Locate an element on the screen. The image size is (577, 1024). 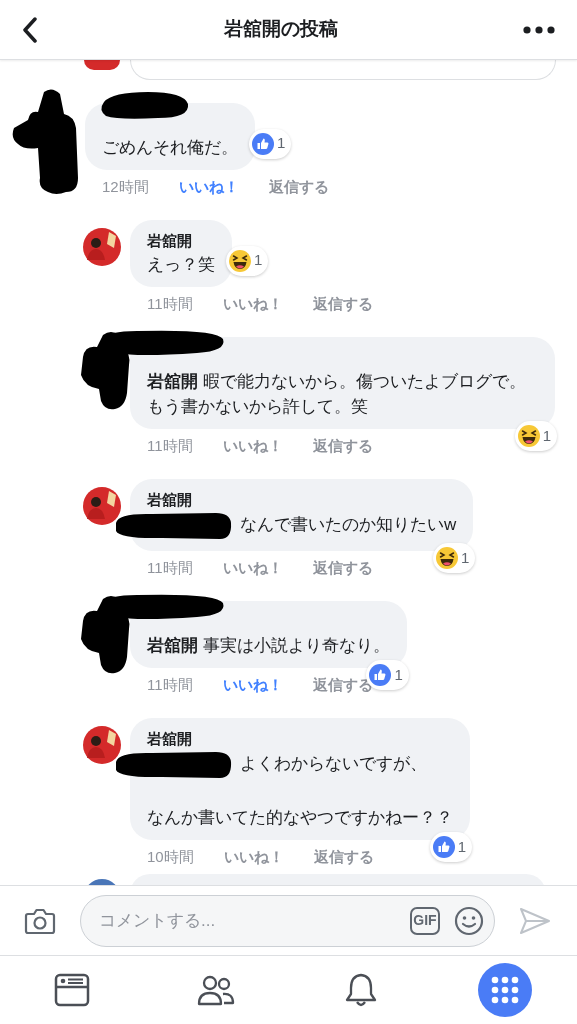
comment-text: ごめんそれ俺だ。 is located at coordinates (170, 147).